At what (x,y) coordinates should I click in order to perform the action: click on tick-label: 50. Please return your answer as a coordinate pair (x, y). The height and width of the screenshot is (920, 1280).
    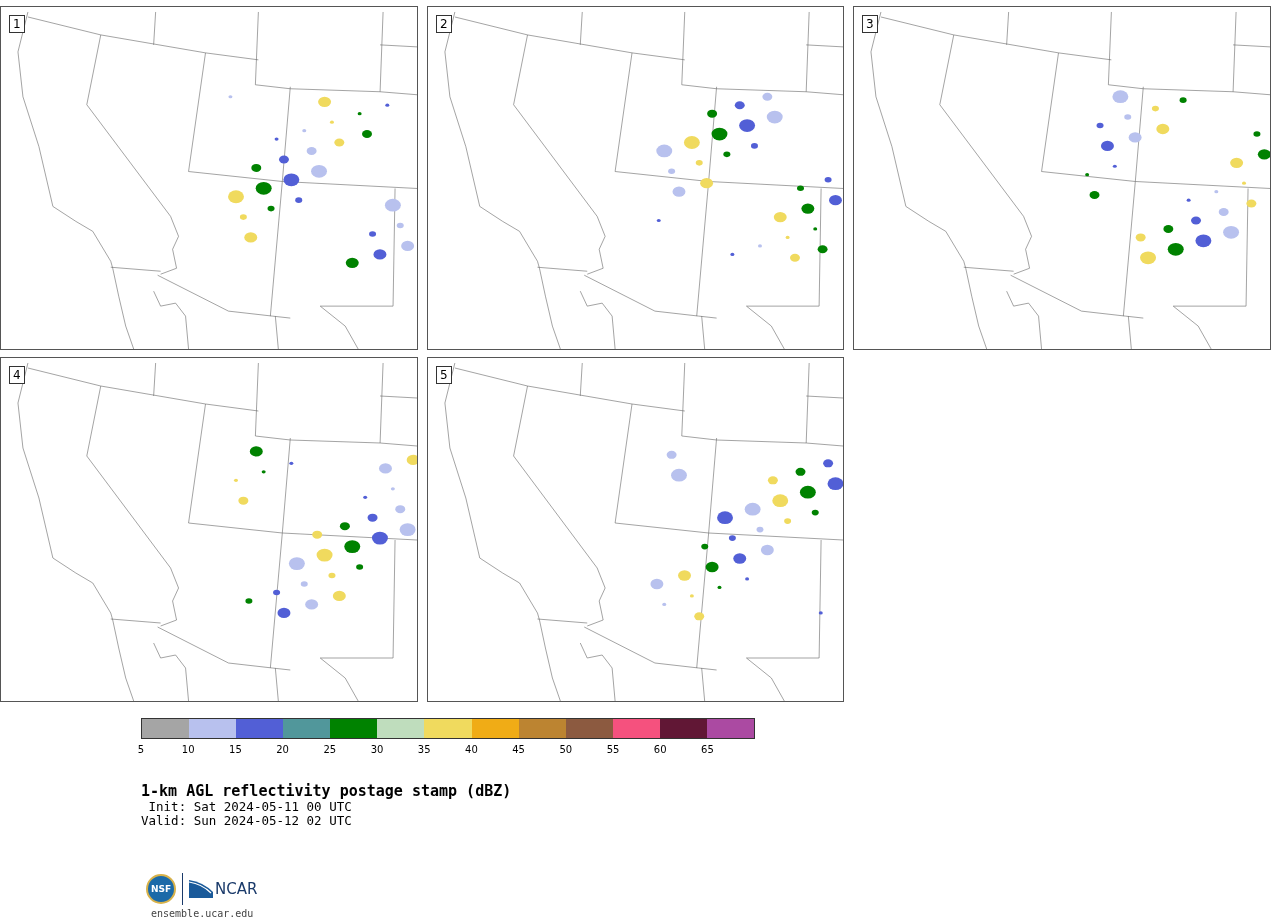
    Looking at the image, I should click on (566, 749).